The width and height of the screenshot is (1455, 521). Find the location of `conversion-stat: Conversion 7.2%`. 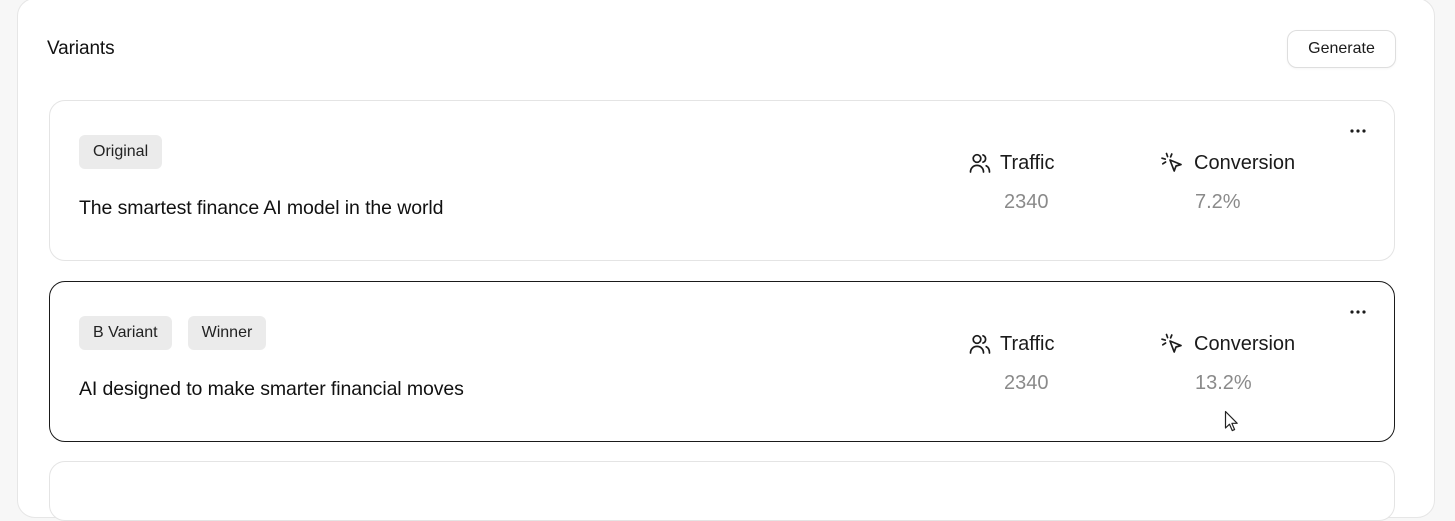

conversion-stat: Conversion 7.2% is located at coordinates (1227, 182).